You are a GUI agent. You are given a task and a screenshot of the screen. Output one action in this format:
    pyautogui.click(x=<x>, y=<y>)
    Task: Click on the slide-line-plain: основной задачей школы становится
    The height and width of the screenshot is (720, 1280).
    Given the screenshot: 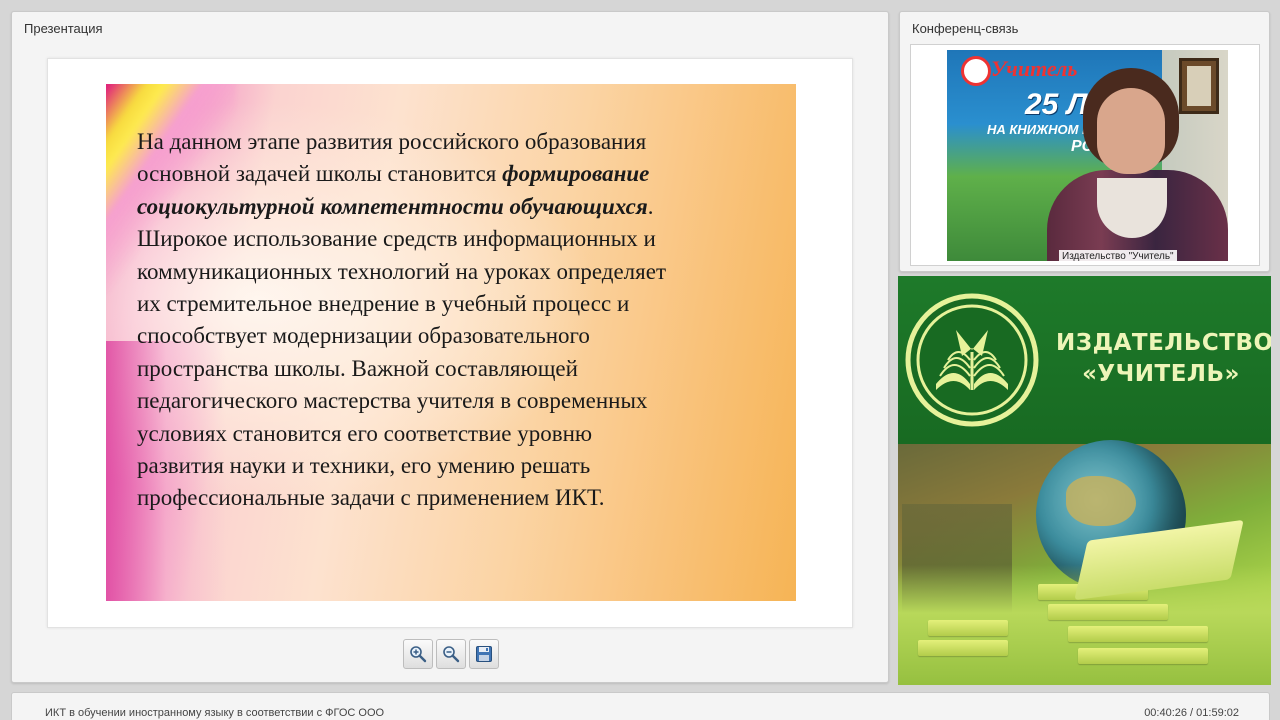 What is the action you would take?
    pyautogui.click(x=320, y=174)
    